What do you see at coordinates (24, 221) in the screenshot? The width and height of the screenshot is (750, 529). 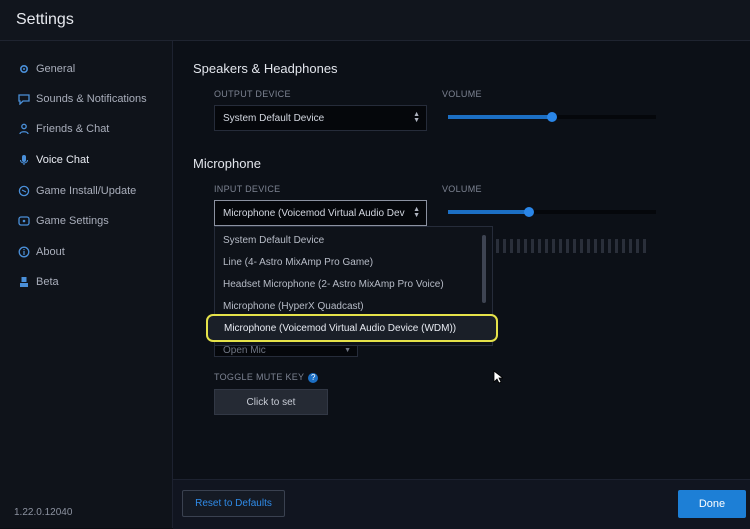 I see `gamepad-icon` at bounding box center [24, 221].